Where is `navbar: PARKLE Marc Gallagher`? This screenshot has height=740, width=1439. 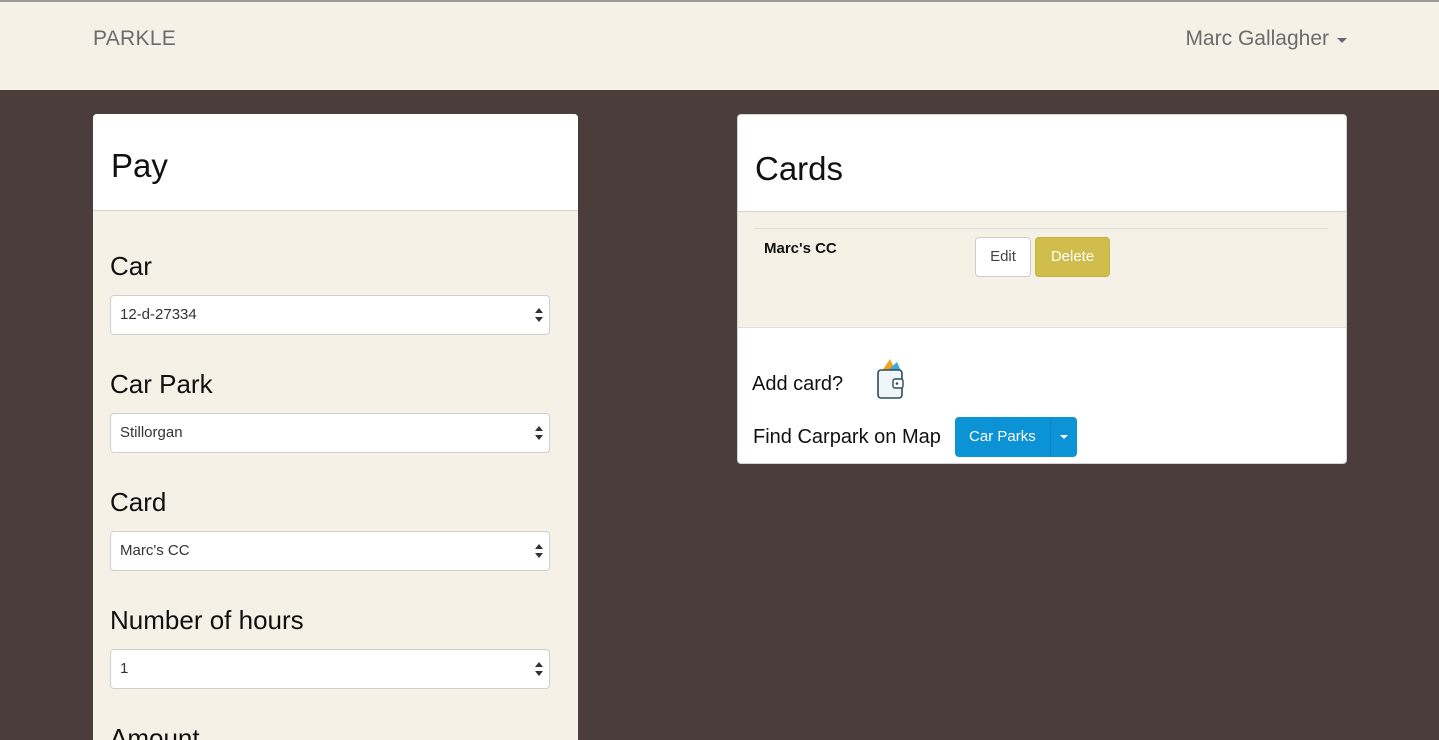 navbar: PARKLE Marc Gallagher is located at coordinates (719, 46).